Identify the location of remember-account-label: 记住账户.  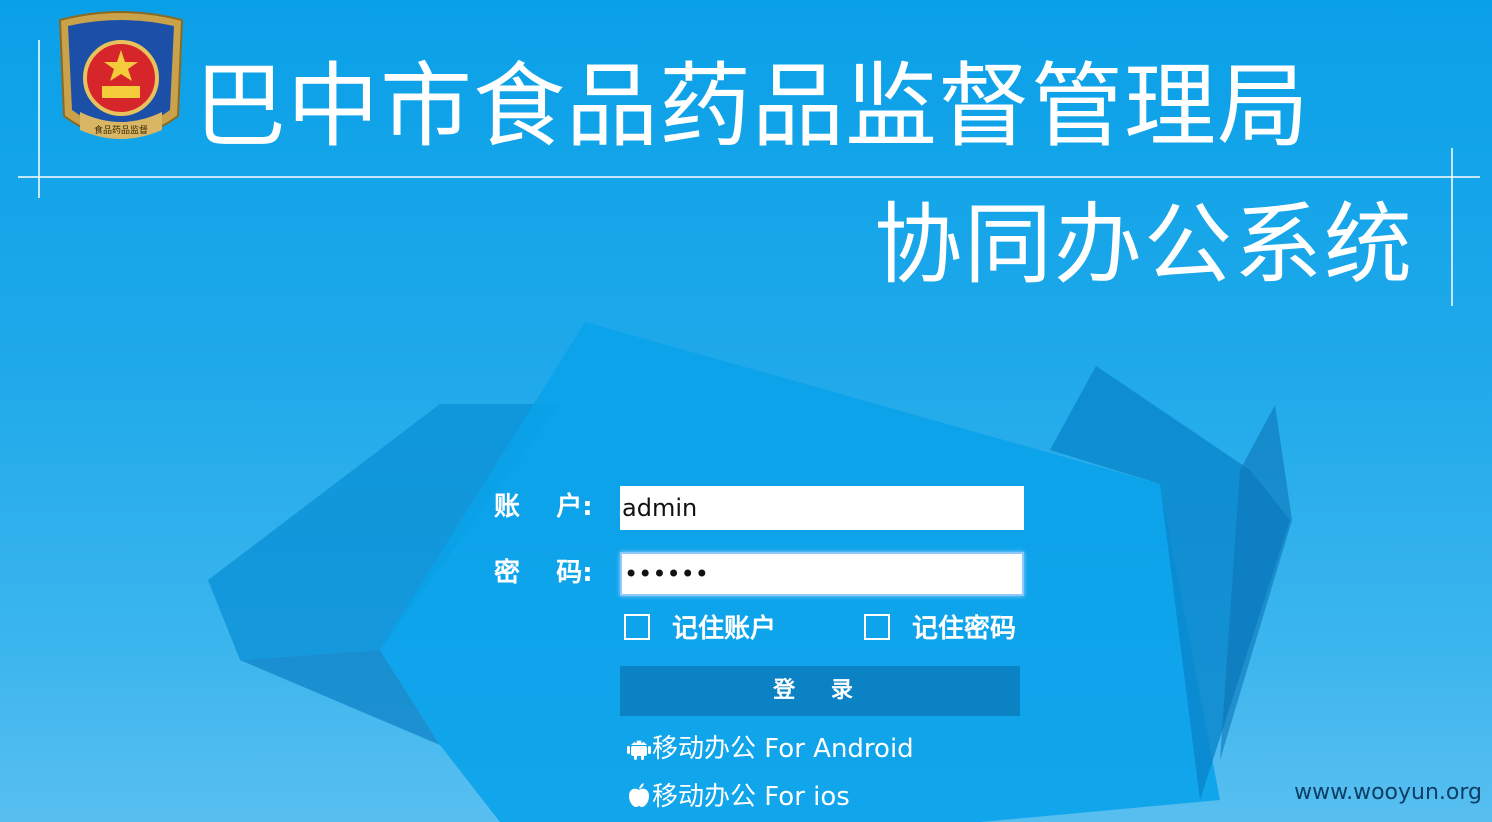
(724, 629).